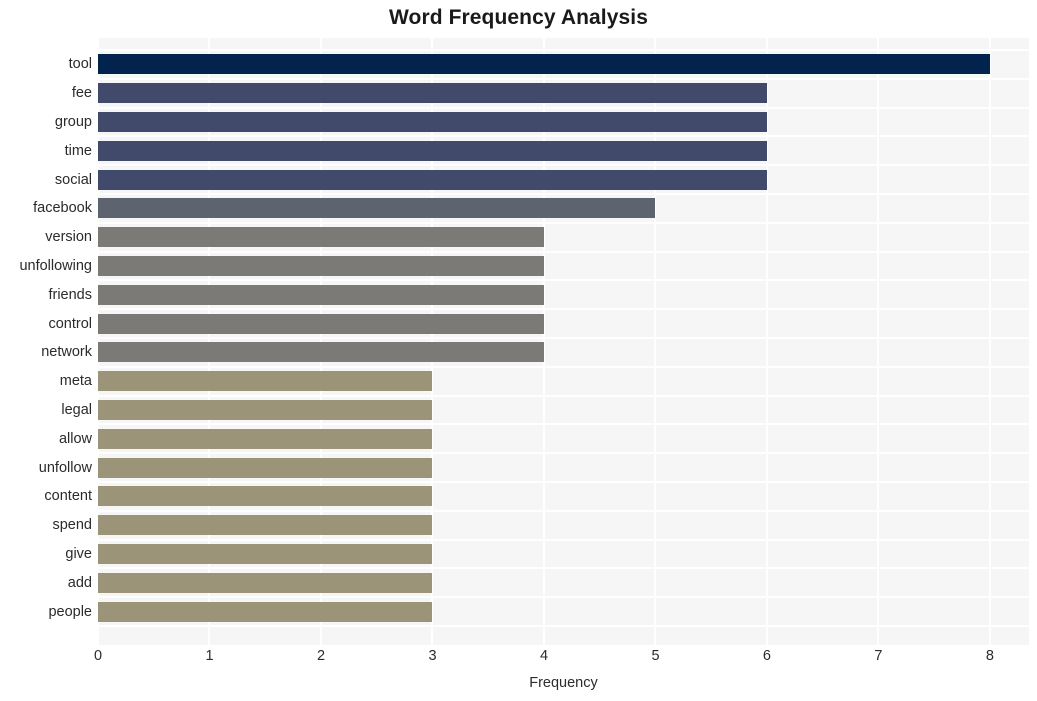  Describe the element at coordinates (78, 554) in the screenshot. I see `y-tick-label: give` at that location.